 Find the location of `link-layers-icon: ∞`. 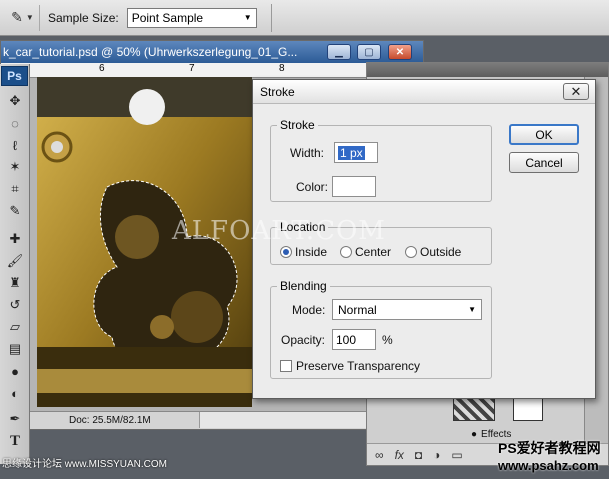

link-layers-icon: ∞ is located at coordinates (379, 455).